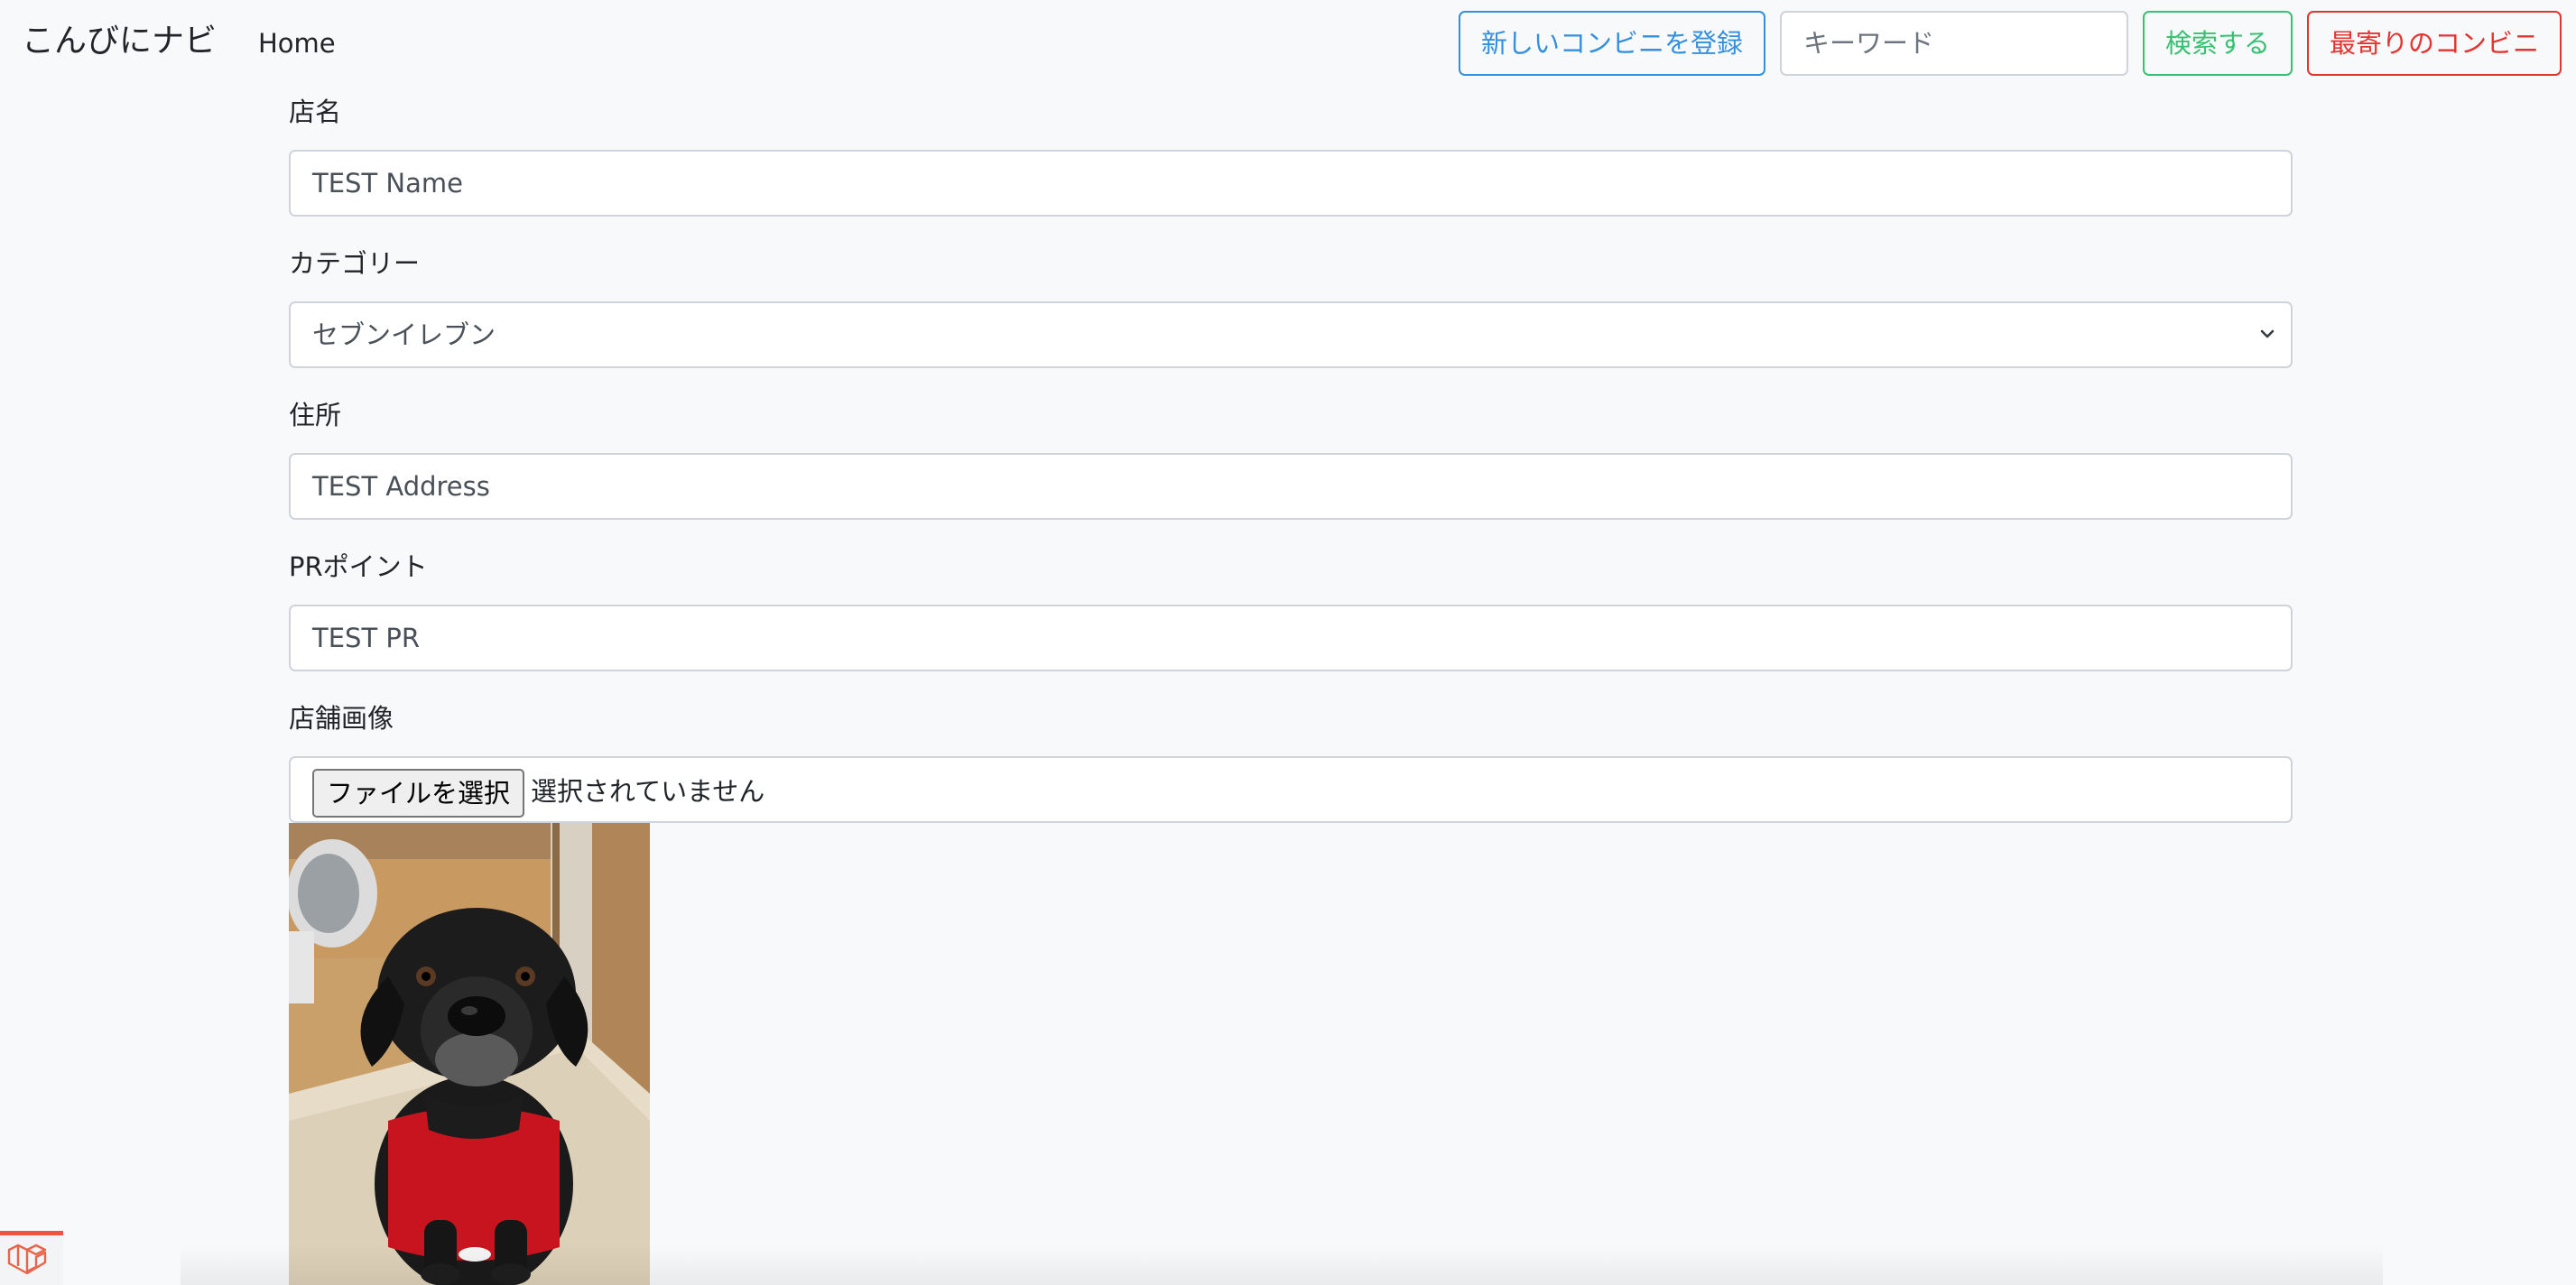 This screenshot has height=1285, width=2576. Describe the element at coordinates (1291, 334) in the screenshot. I see `category-select: セブンイレブン` at that location.